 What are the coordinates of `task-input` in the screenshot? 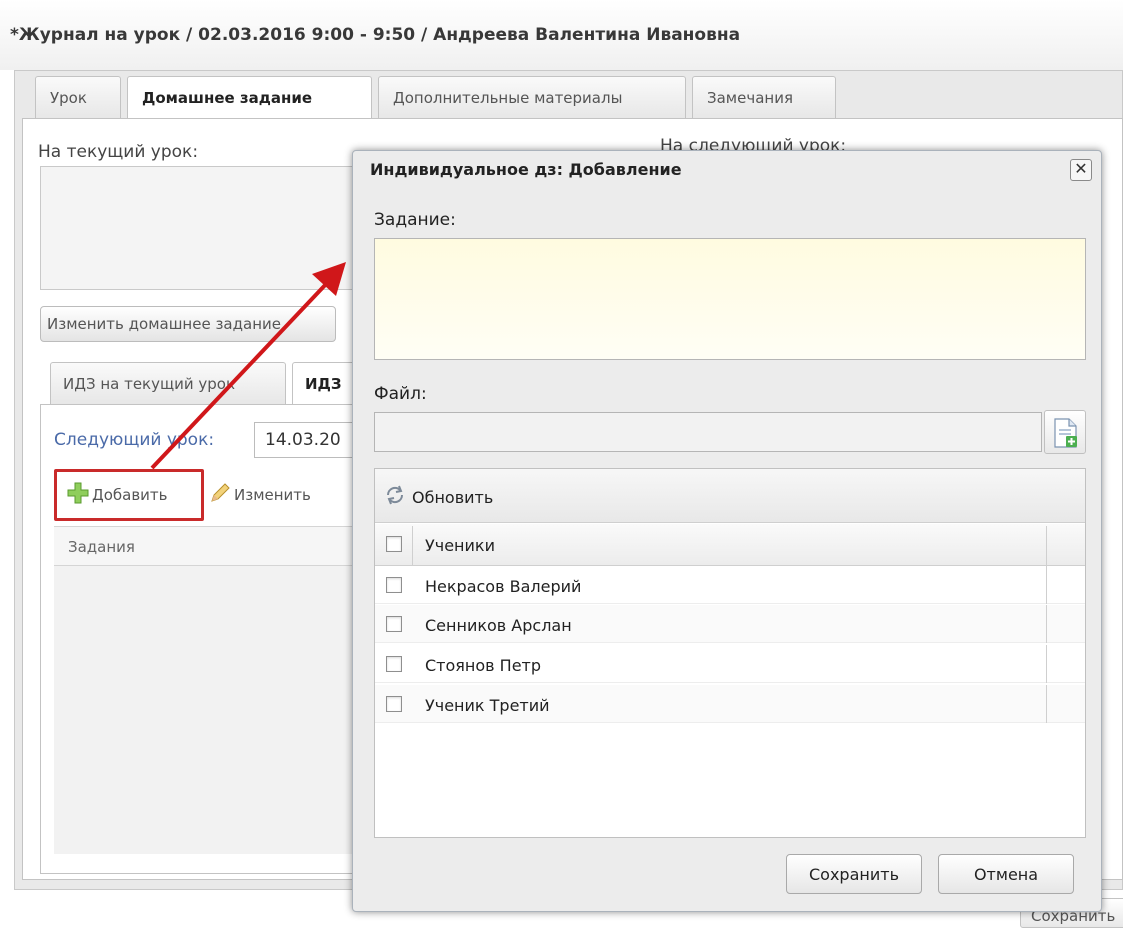 It's located at (730, 299).